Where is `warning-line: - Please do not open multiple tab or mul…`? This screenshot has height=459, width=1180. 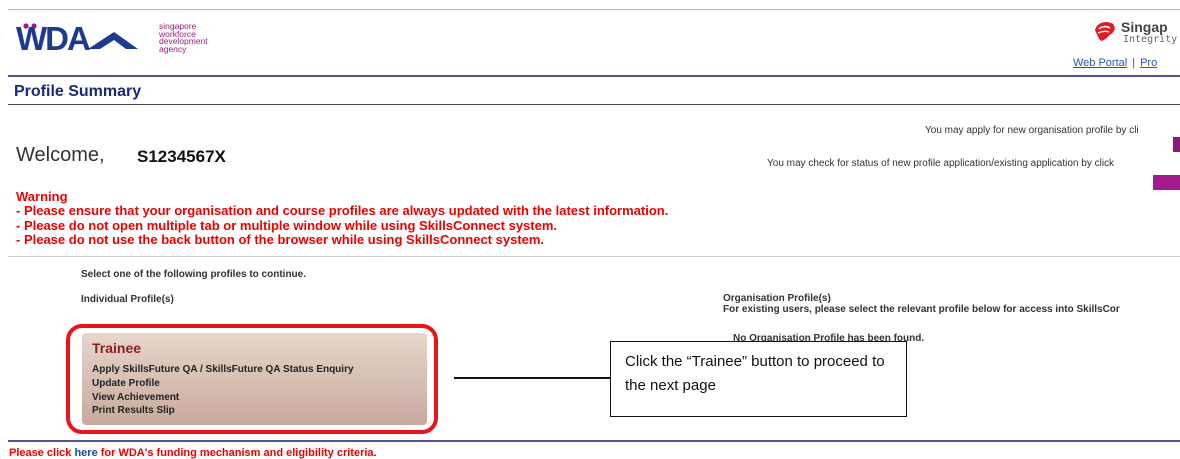 warning-line: - Please do not open multiple tab or mul… is located at coordinates (287, 225).